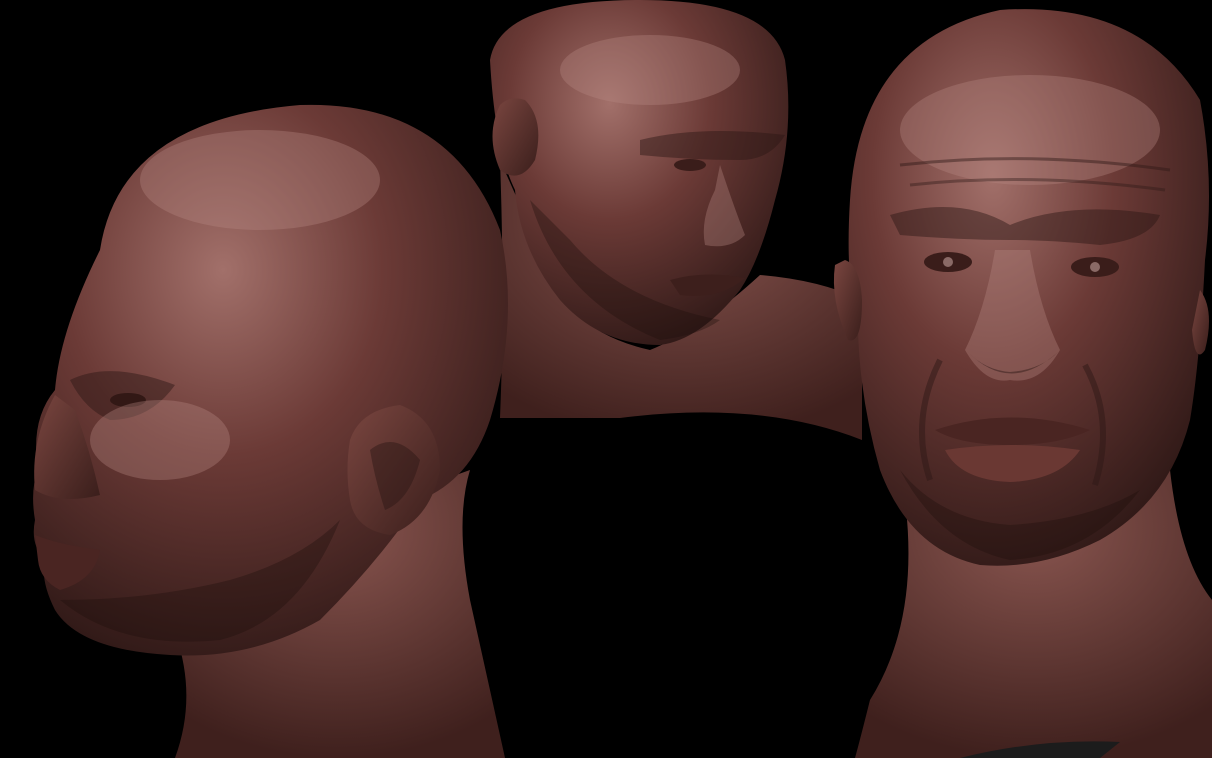  Describe the element at coordinates (690, 165) in the screenshot. I see `eye` at that location.